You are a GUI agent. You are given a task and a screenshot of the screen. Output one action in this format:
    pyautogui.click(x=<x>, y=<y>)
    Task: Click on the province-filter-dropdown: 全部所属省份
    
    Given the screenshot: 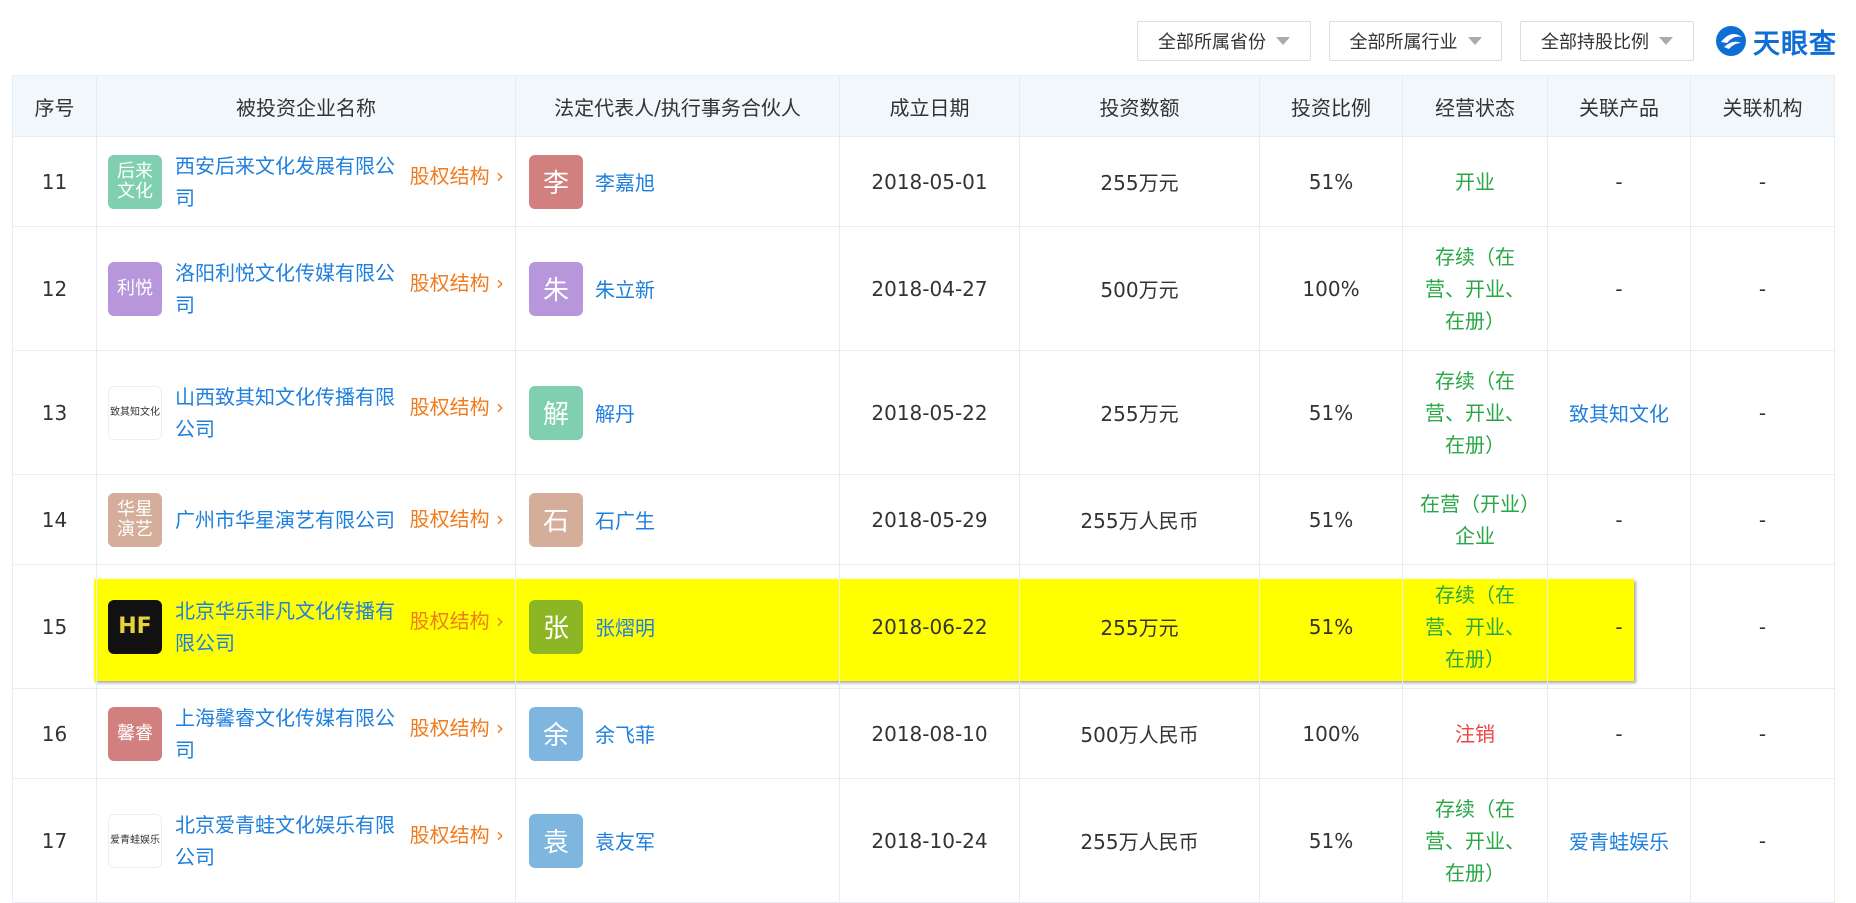 What is the action you would take?
    pyautogui.click(x=1224, y=41)
    